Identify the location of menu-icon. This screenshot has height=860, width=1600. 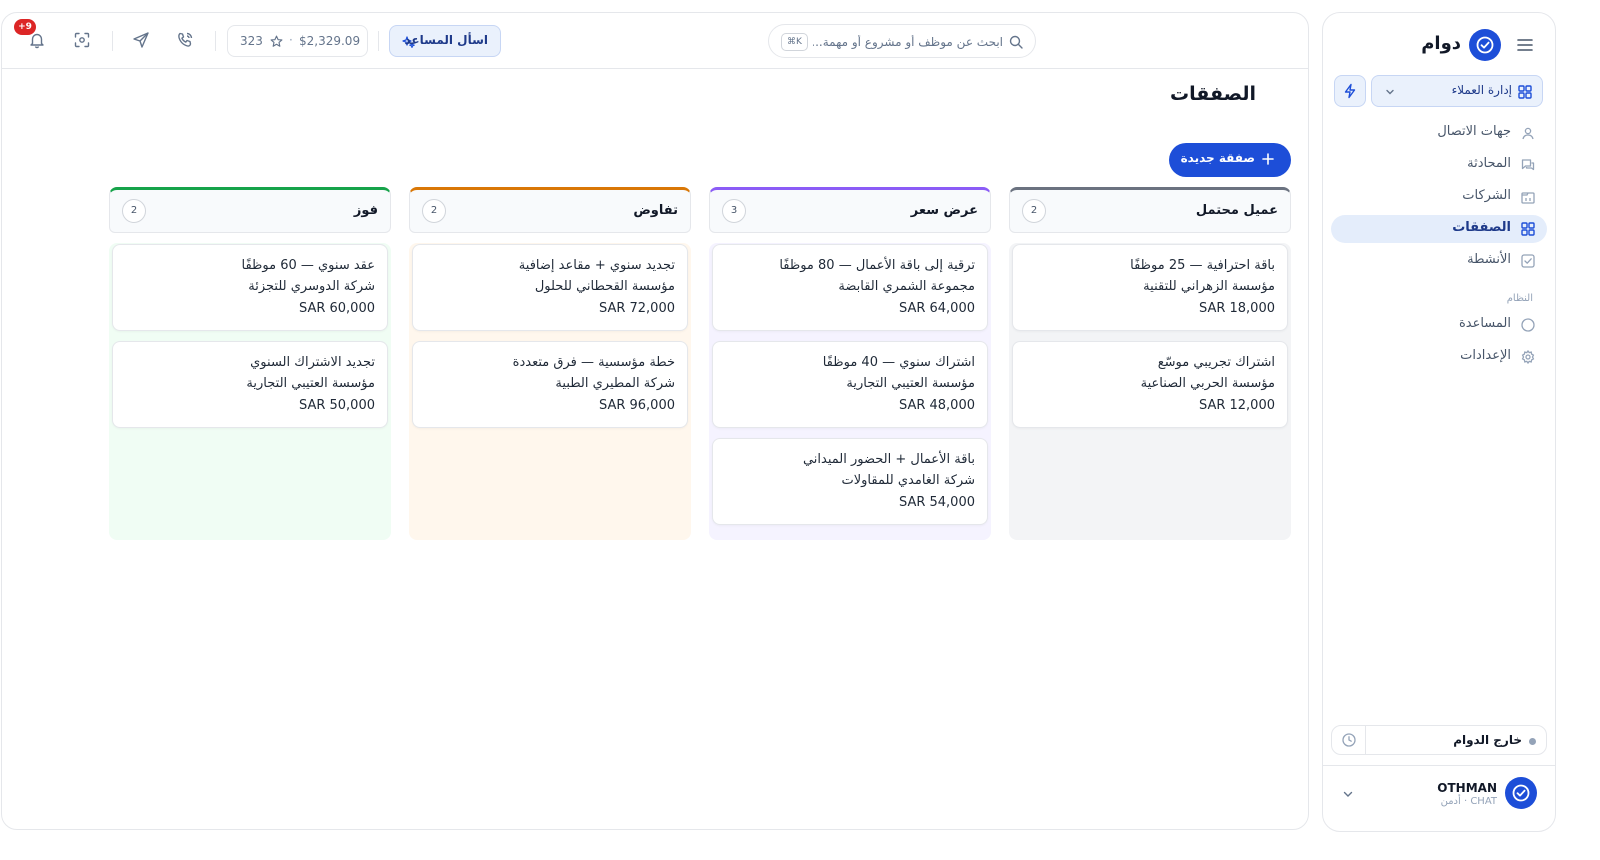
(1525, 45).